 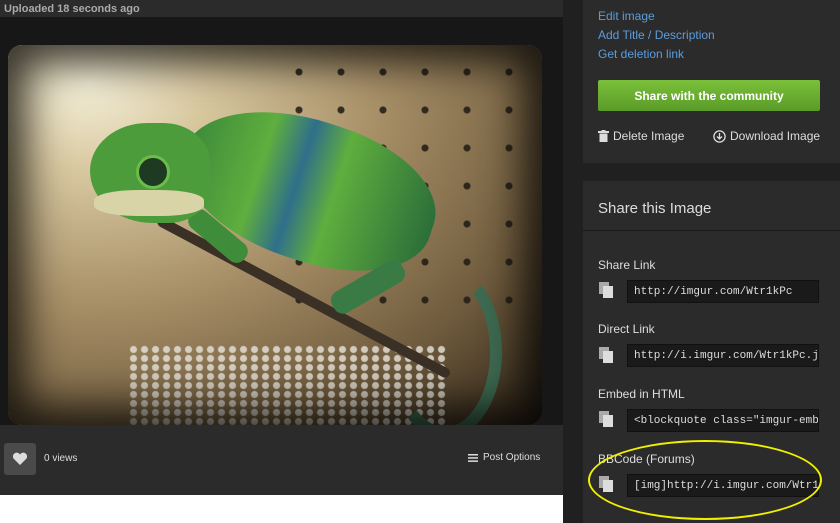 What do you see at coordinates (626, 16) in the screenshot?
I see `edit-image-link: Edit image` at bounding box center [626, 16].